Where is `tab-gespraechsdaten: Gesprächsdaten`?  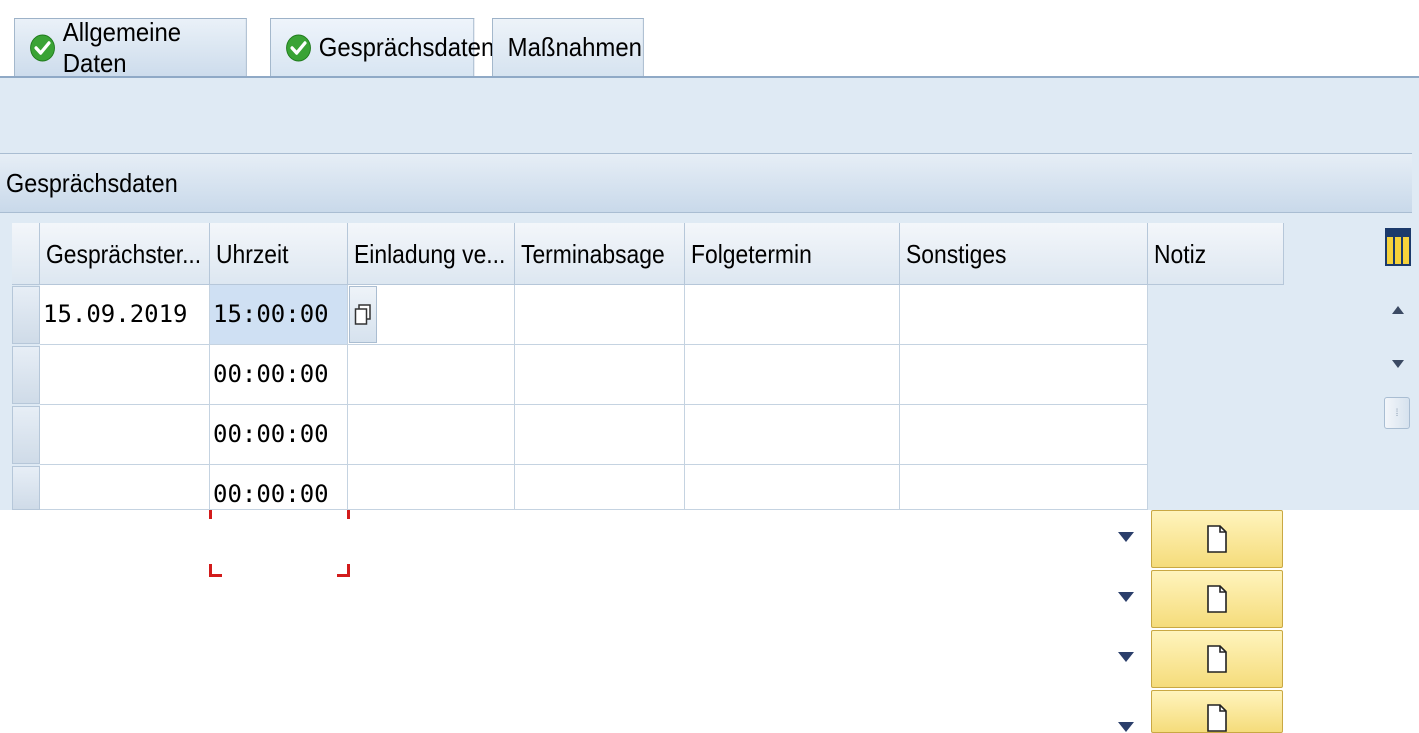
tab-gespraechsdaten: Gesprächsdaten is located at coordinates (382, 47).